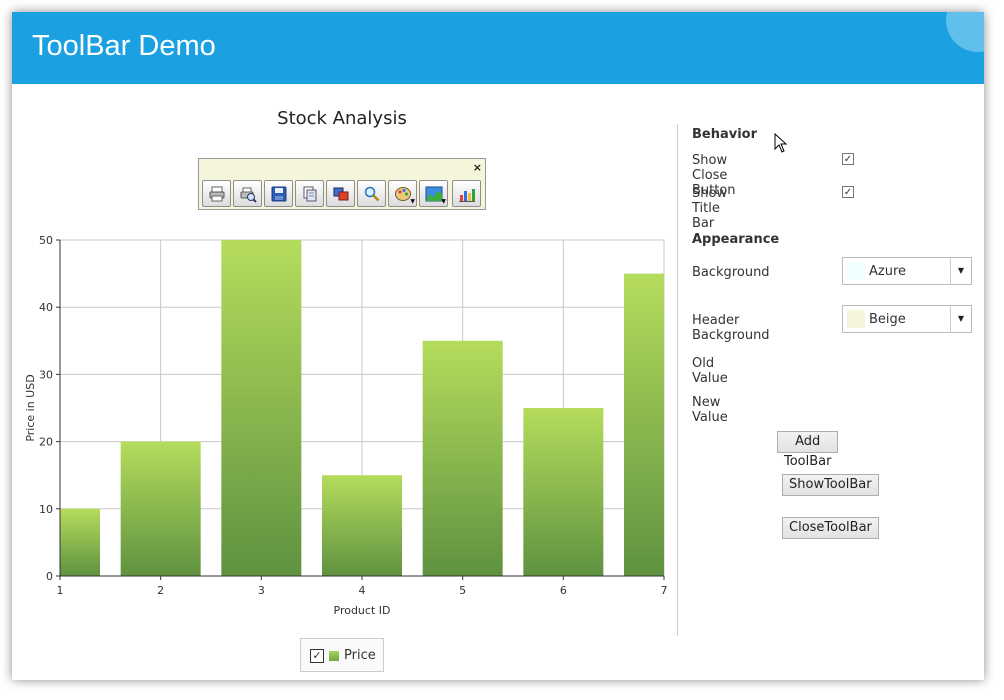 Image resolution: width=1004 pixels, height=700 pixels. I want to click on legend-price-swatch, so click(334, 656).